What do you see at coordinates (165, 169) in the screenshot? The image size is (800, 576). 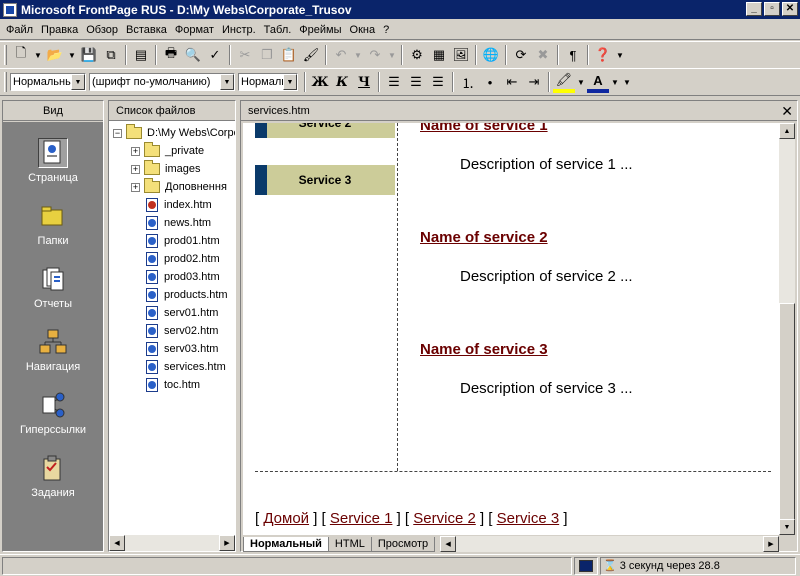 I see `tree-folder-images: + images` at bounding box center [165, 169].